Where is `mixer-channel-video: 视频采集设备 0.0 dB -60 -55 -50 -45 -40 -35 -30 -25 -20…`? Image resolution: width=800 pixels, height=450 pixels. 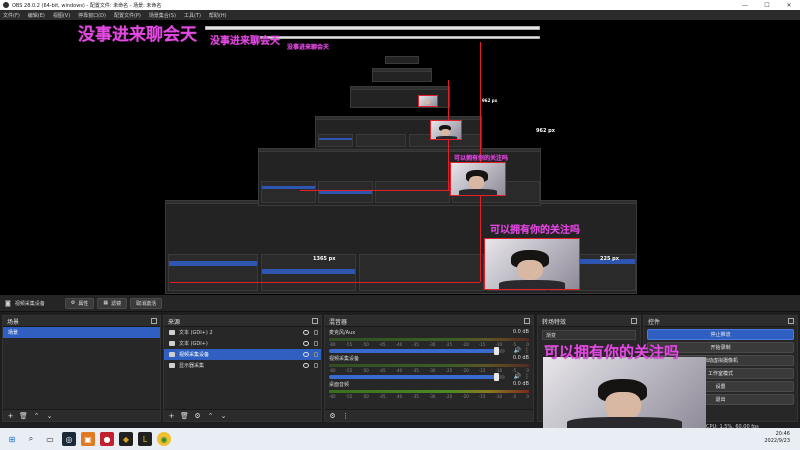 mixer-channel-video: 视频采集设备 0.0 dB -60 -55 -50 -45 -40 -35 -30 -25 -20… is located at coordinates (429, 367).